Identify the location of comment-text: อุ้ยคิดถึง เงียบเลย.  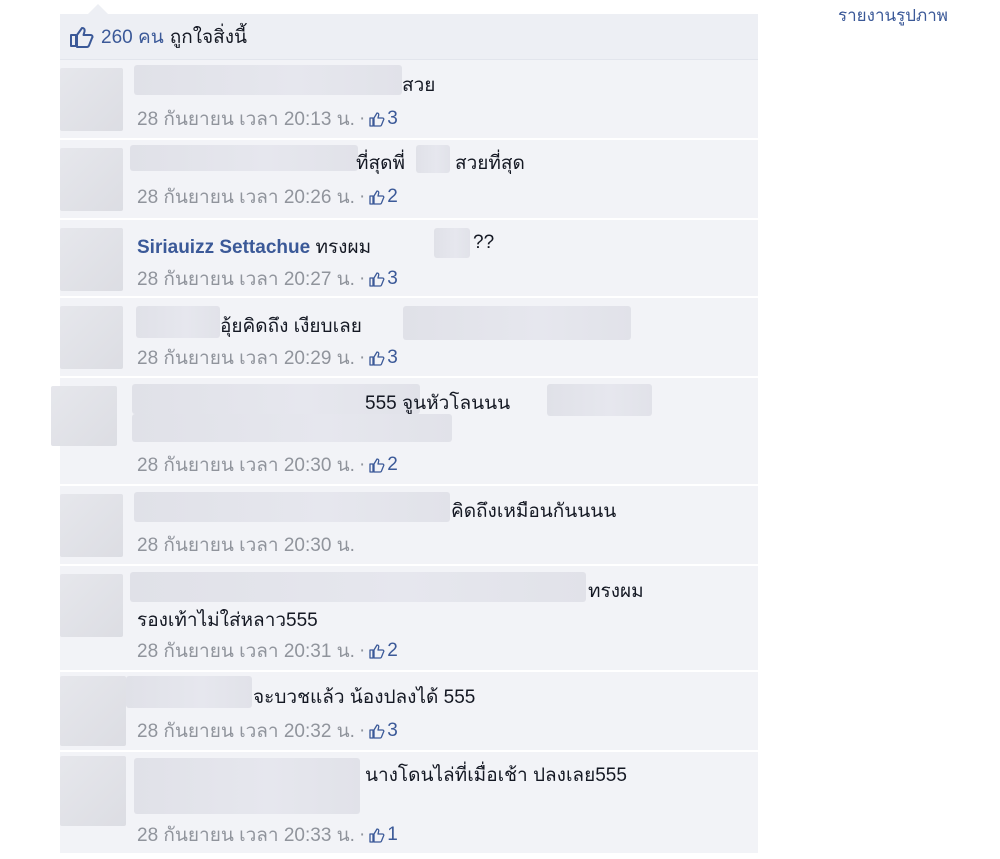
(291, 326).